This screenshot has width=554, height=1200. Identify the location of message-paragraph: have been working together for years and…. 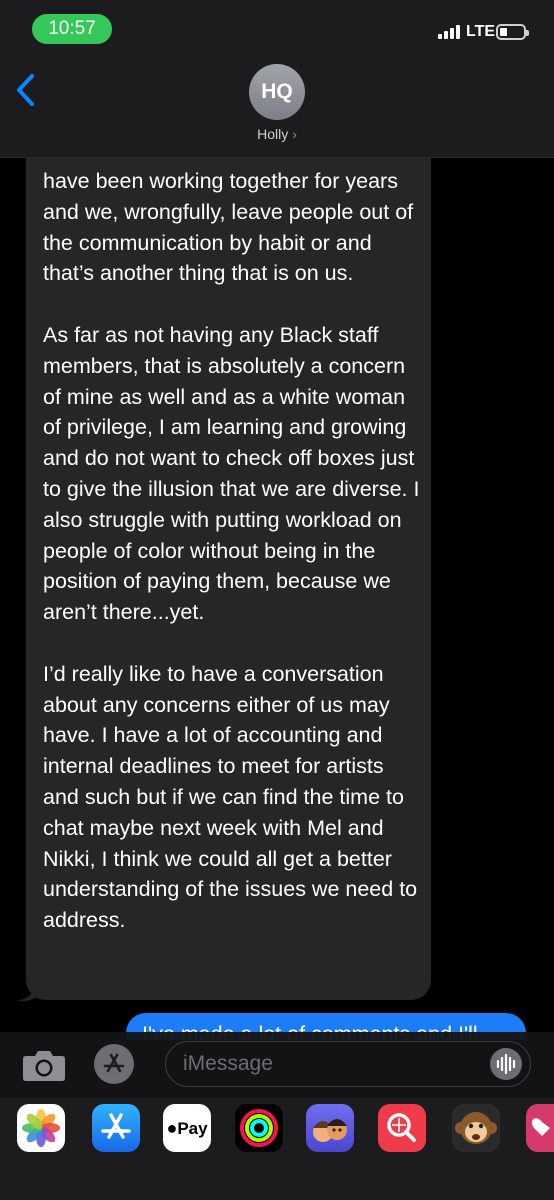
(228, 227).